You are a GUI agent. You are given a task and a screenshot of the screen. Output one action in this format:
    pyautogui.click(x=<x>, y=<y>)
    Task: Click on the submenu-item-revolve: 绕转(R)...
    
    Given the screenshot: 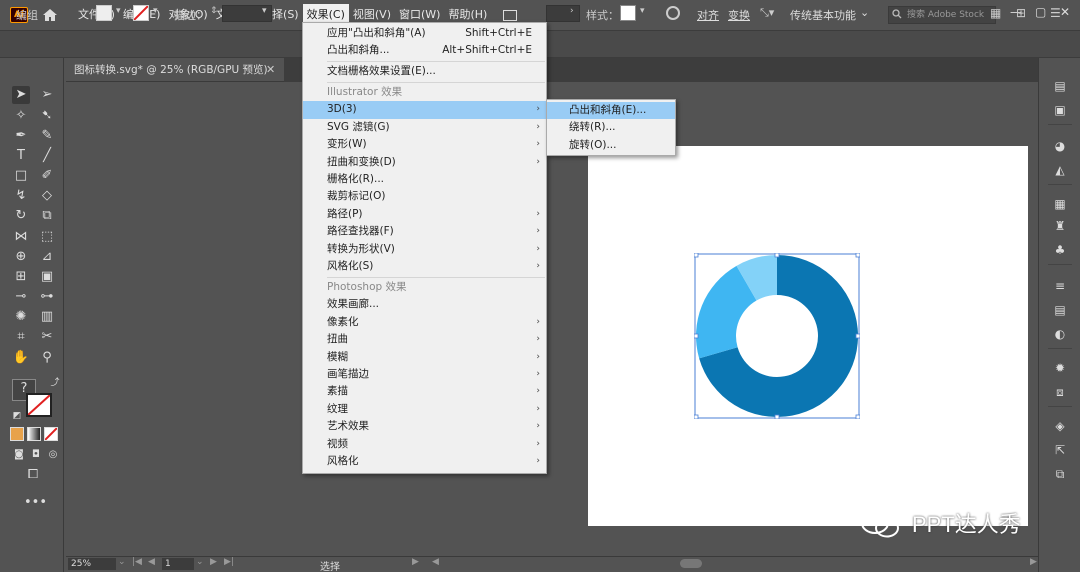 What is the action you would take?
    pyautogui.click(x=611, y=127)
    